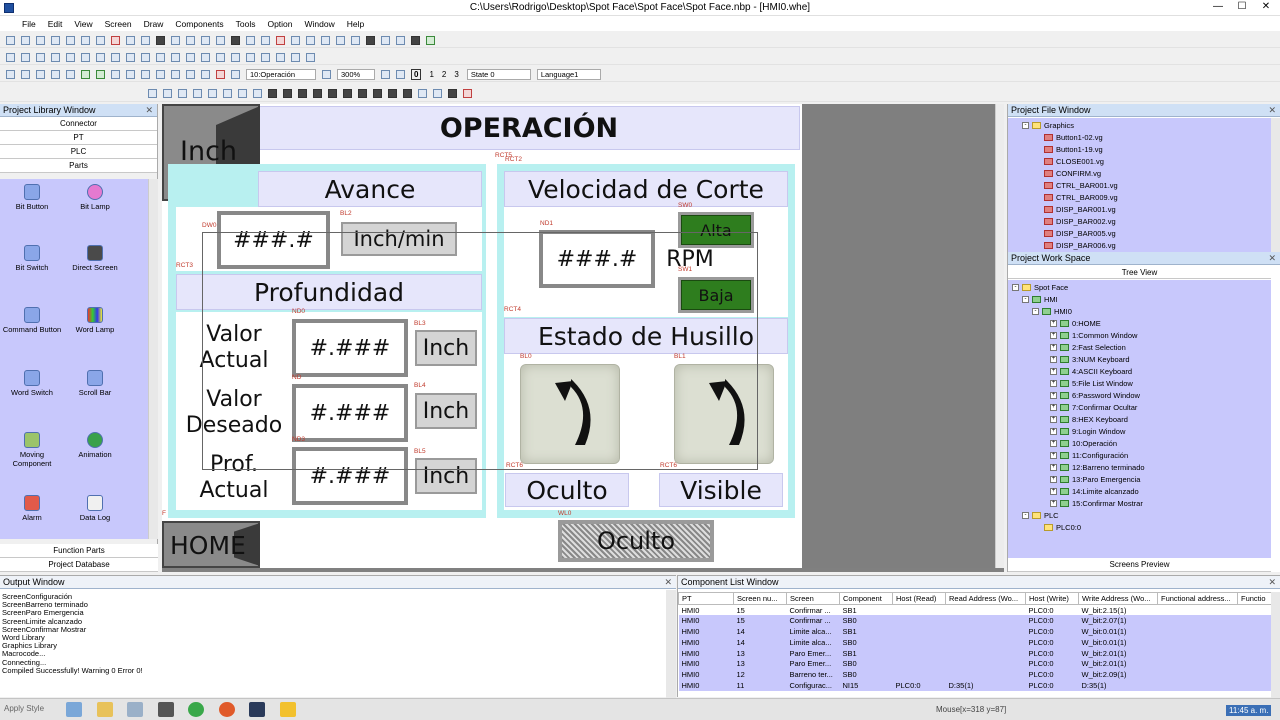  I want to click on column-header: Host (Write), so click(1052, 598).